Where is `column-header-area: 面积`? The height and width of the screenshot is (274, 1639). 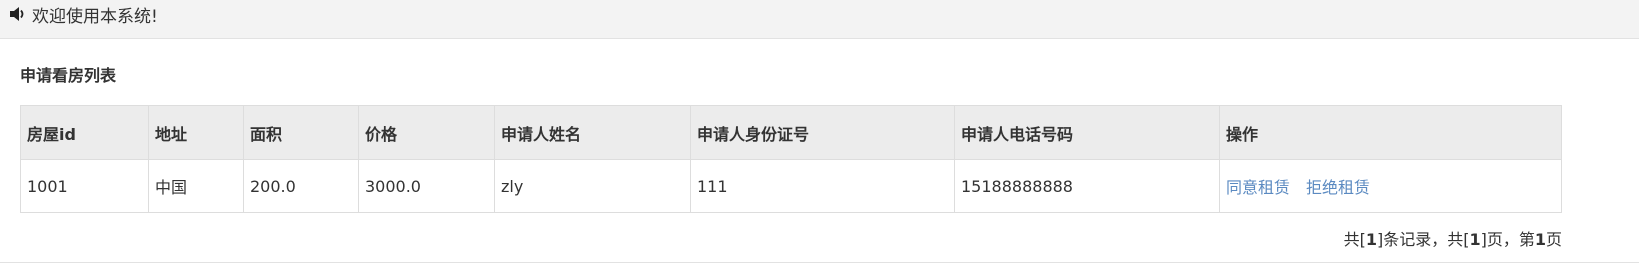
column-header-area: 面积 is located at coordinates (301, 132).